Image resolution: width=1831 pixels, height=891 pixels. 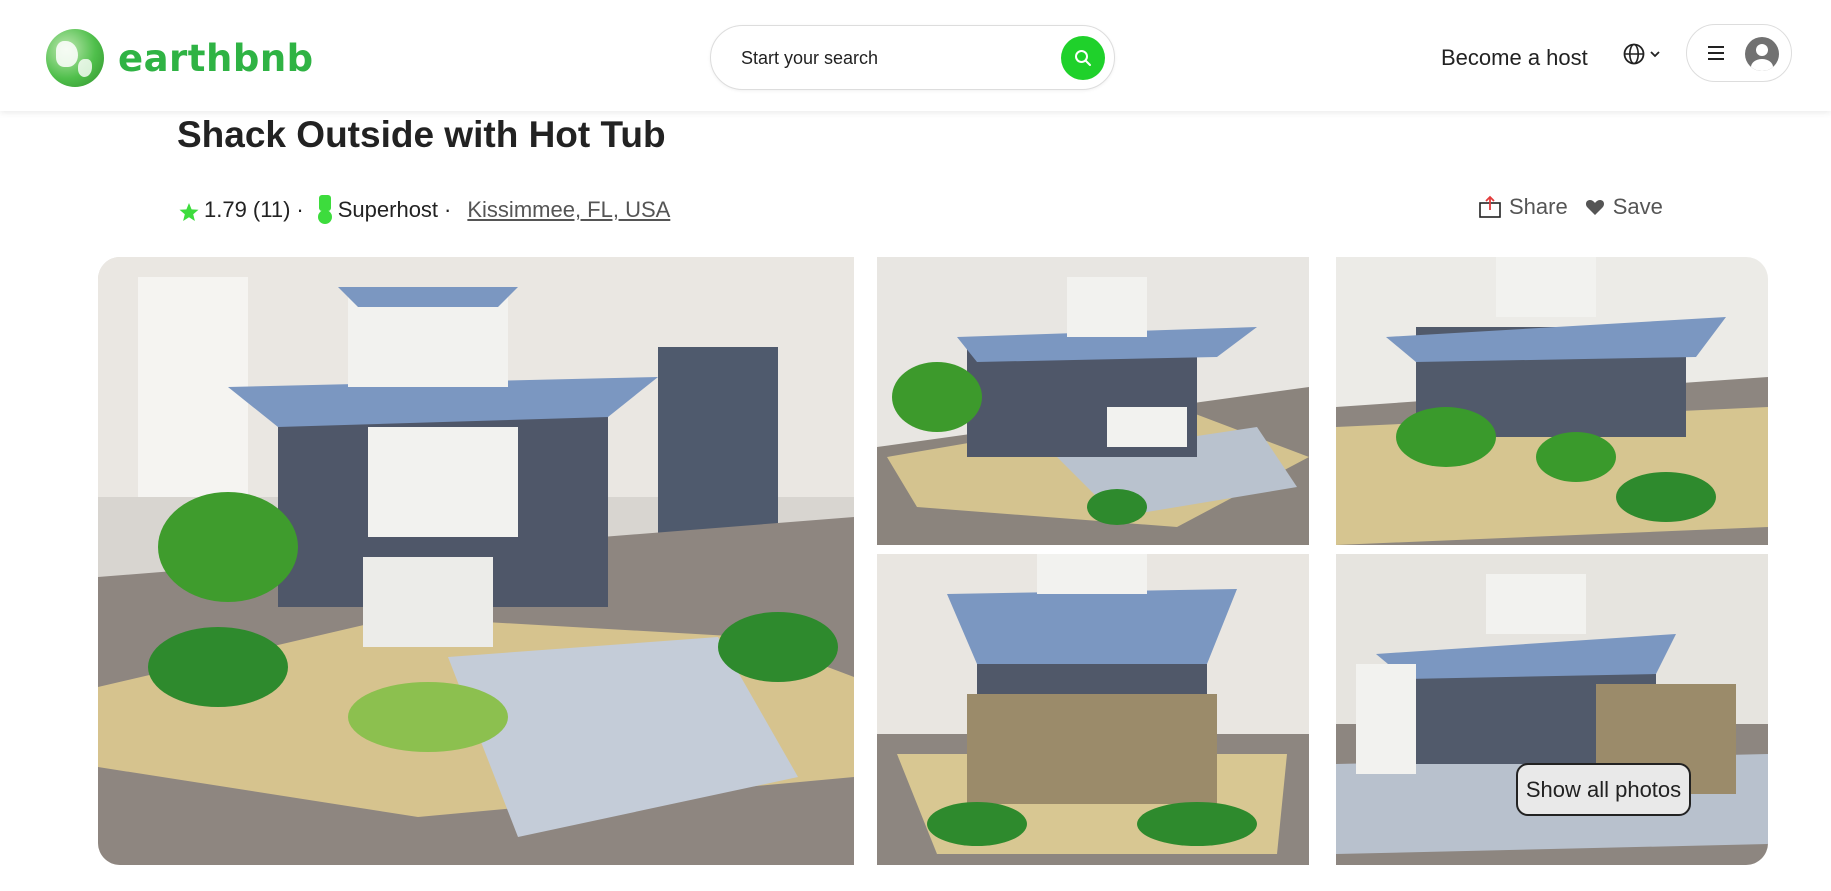 What do you see at coordinates (1655, 54) in the screenshot?
I see `chevron-down-icon` at bounding box center [1655, 54].